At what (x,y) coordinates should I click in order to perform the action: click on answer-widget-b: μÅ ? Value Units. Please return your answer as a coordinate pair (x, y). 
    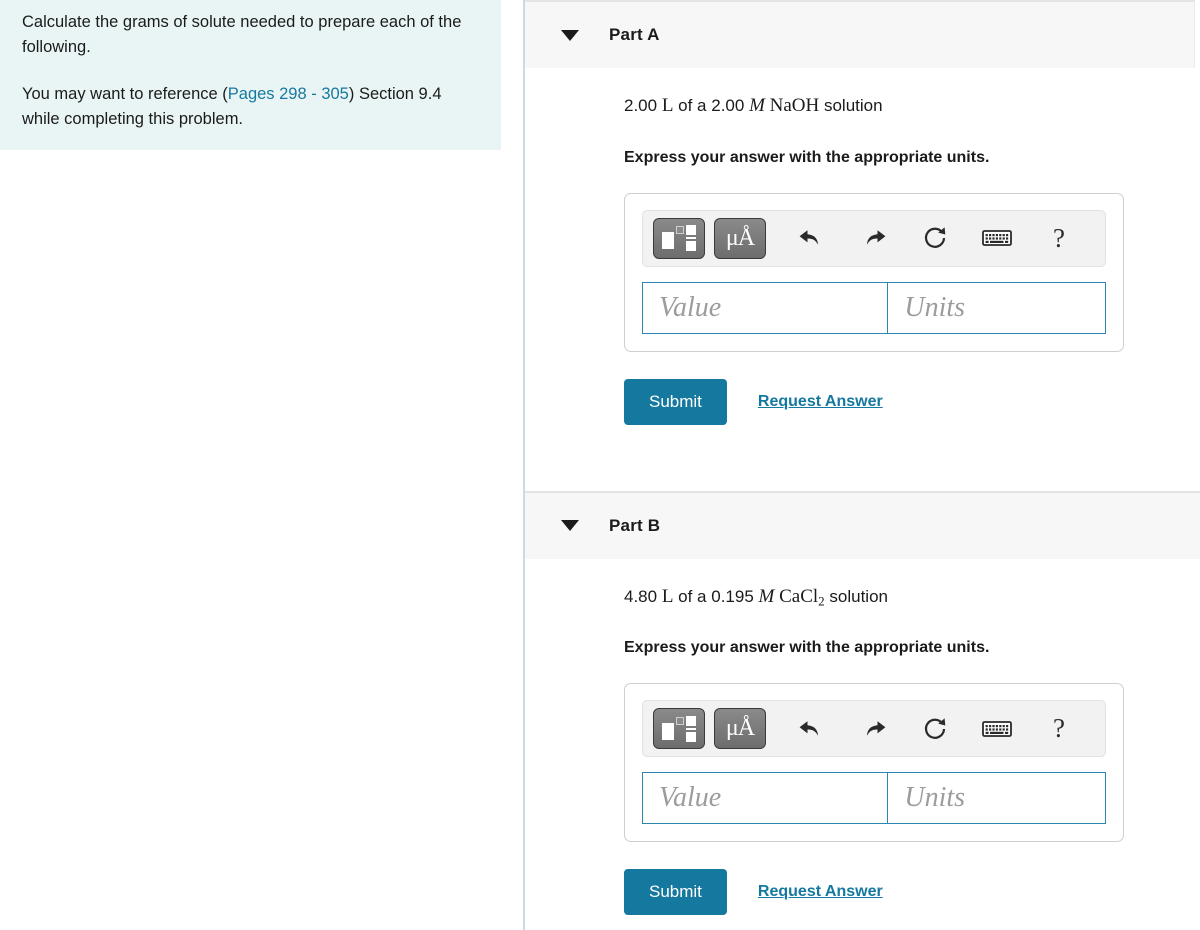
    Looking at the image, I should click on (874, 763).